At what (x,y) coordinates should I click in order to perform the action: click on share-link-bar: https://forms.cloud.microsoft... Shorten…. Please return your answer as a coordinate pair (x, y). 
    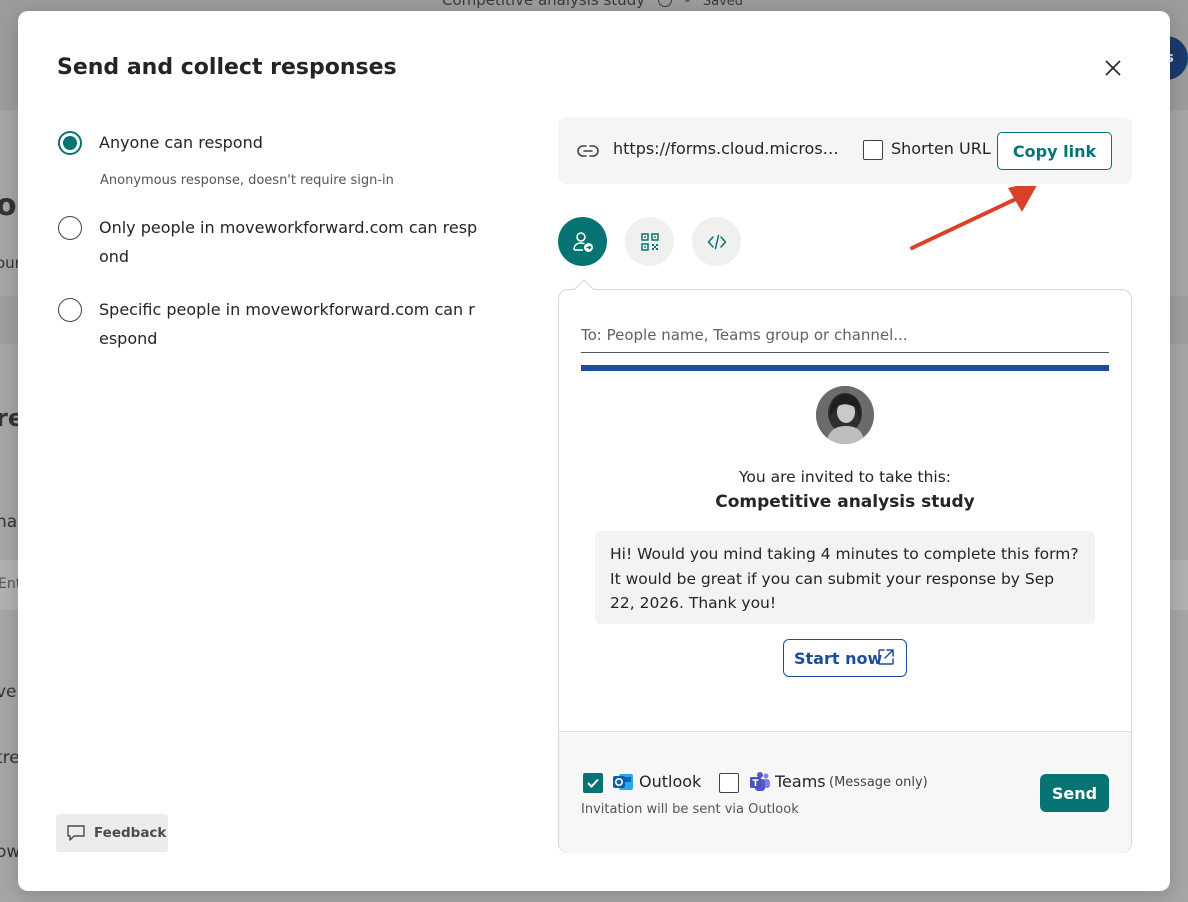
    Looking at the image, I should click on (845, 150).